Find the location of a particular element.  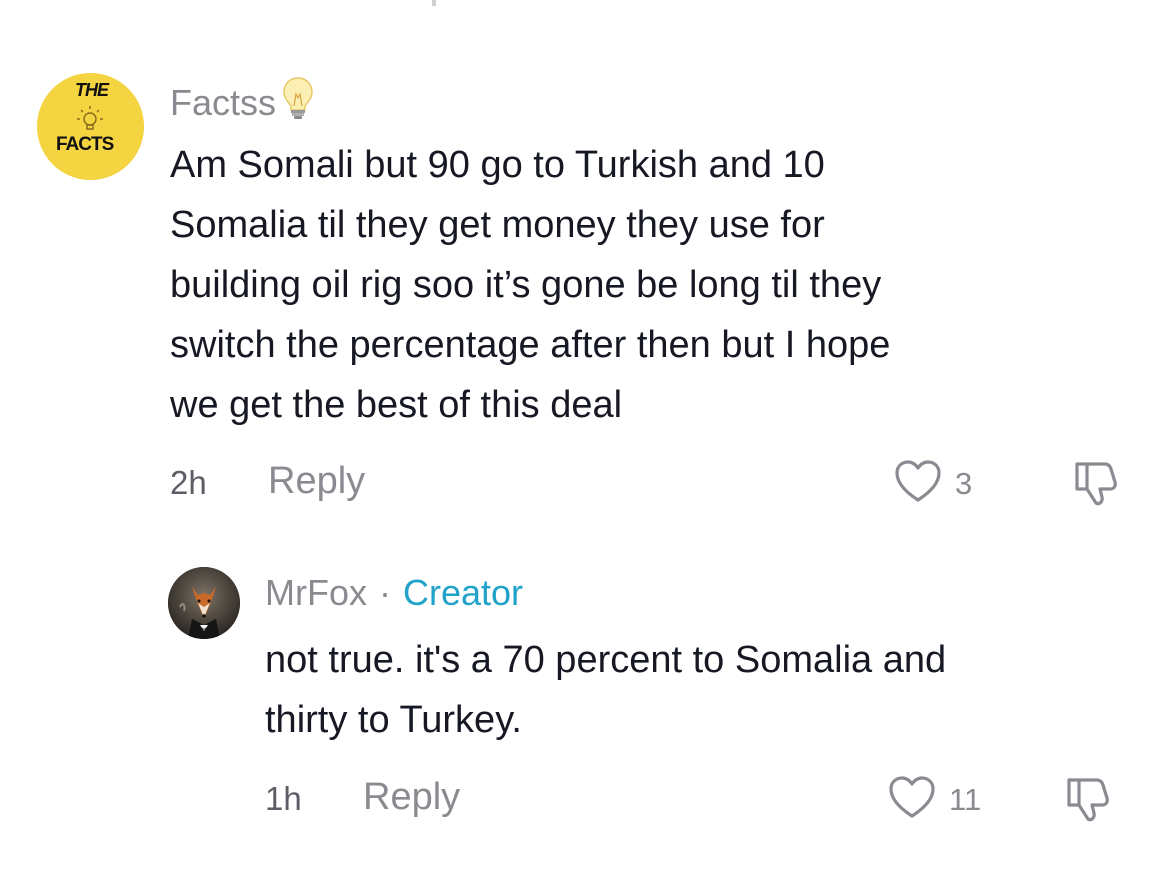

like-count: 3 is located at coordinates (964, 483).